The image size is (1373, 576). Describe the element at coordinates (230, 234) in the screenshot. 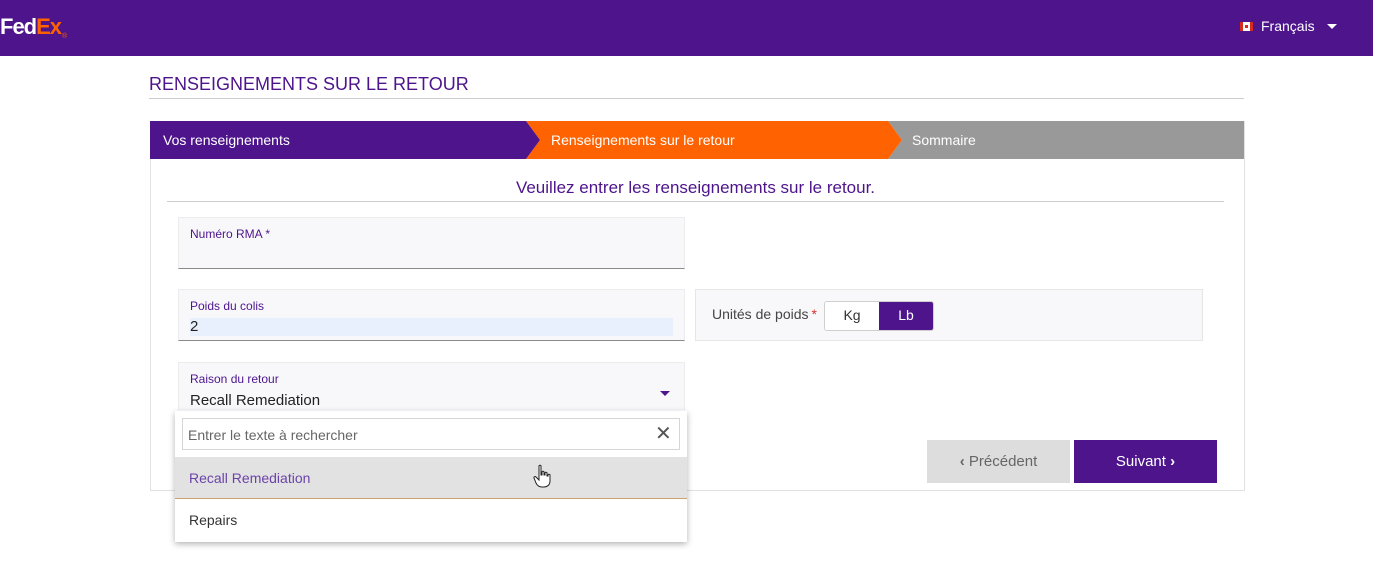

I see `rma-number-label: Numéro RMA *` at that location.